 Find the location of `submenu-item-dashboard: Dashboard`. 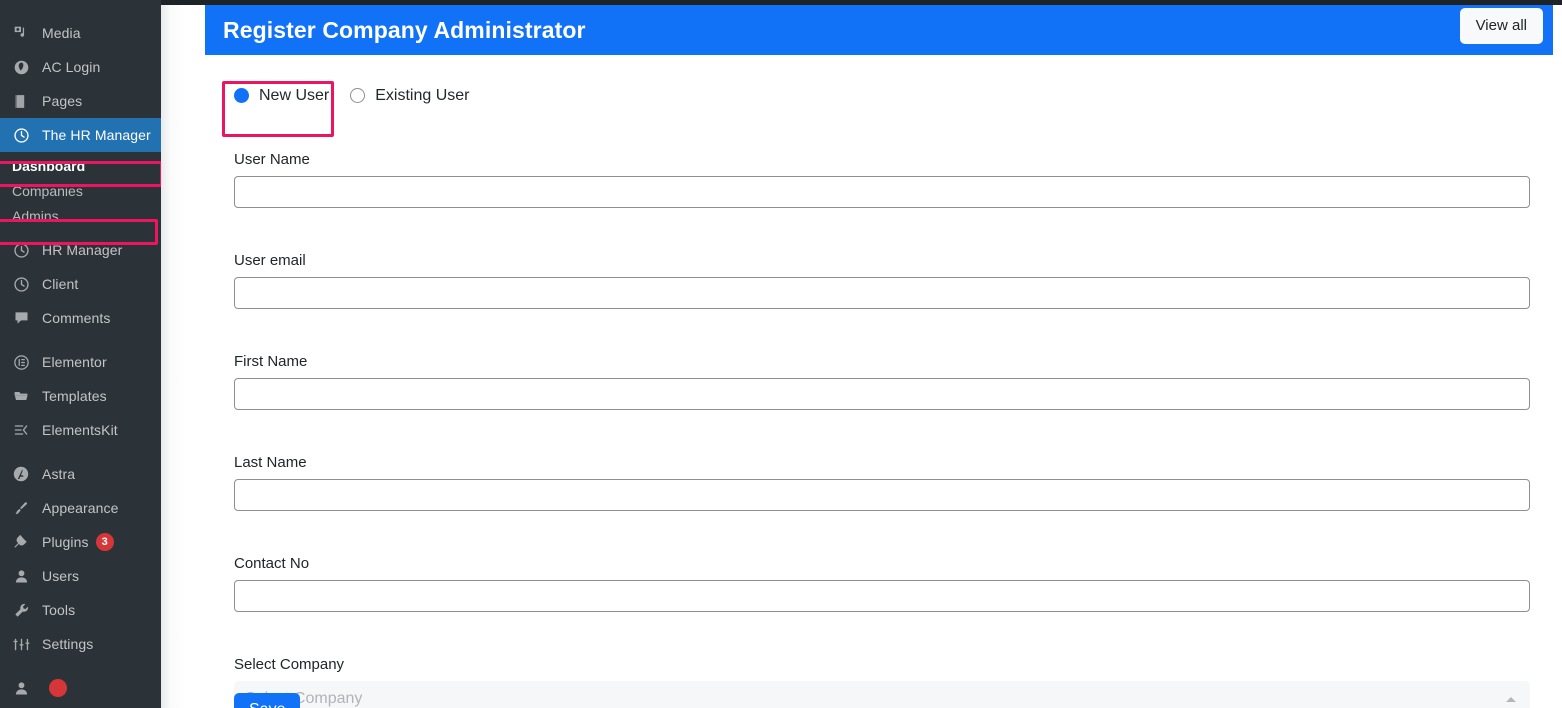

submenu-item-dashboard: Dashboard is located at coordinates (80, 165).